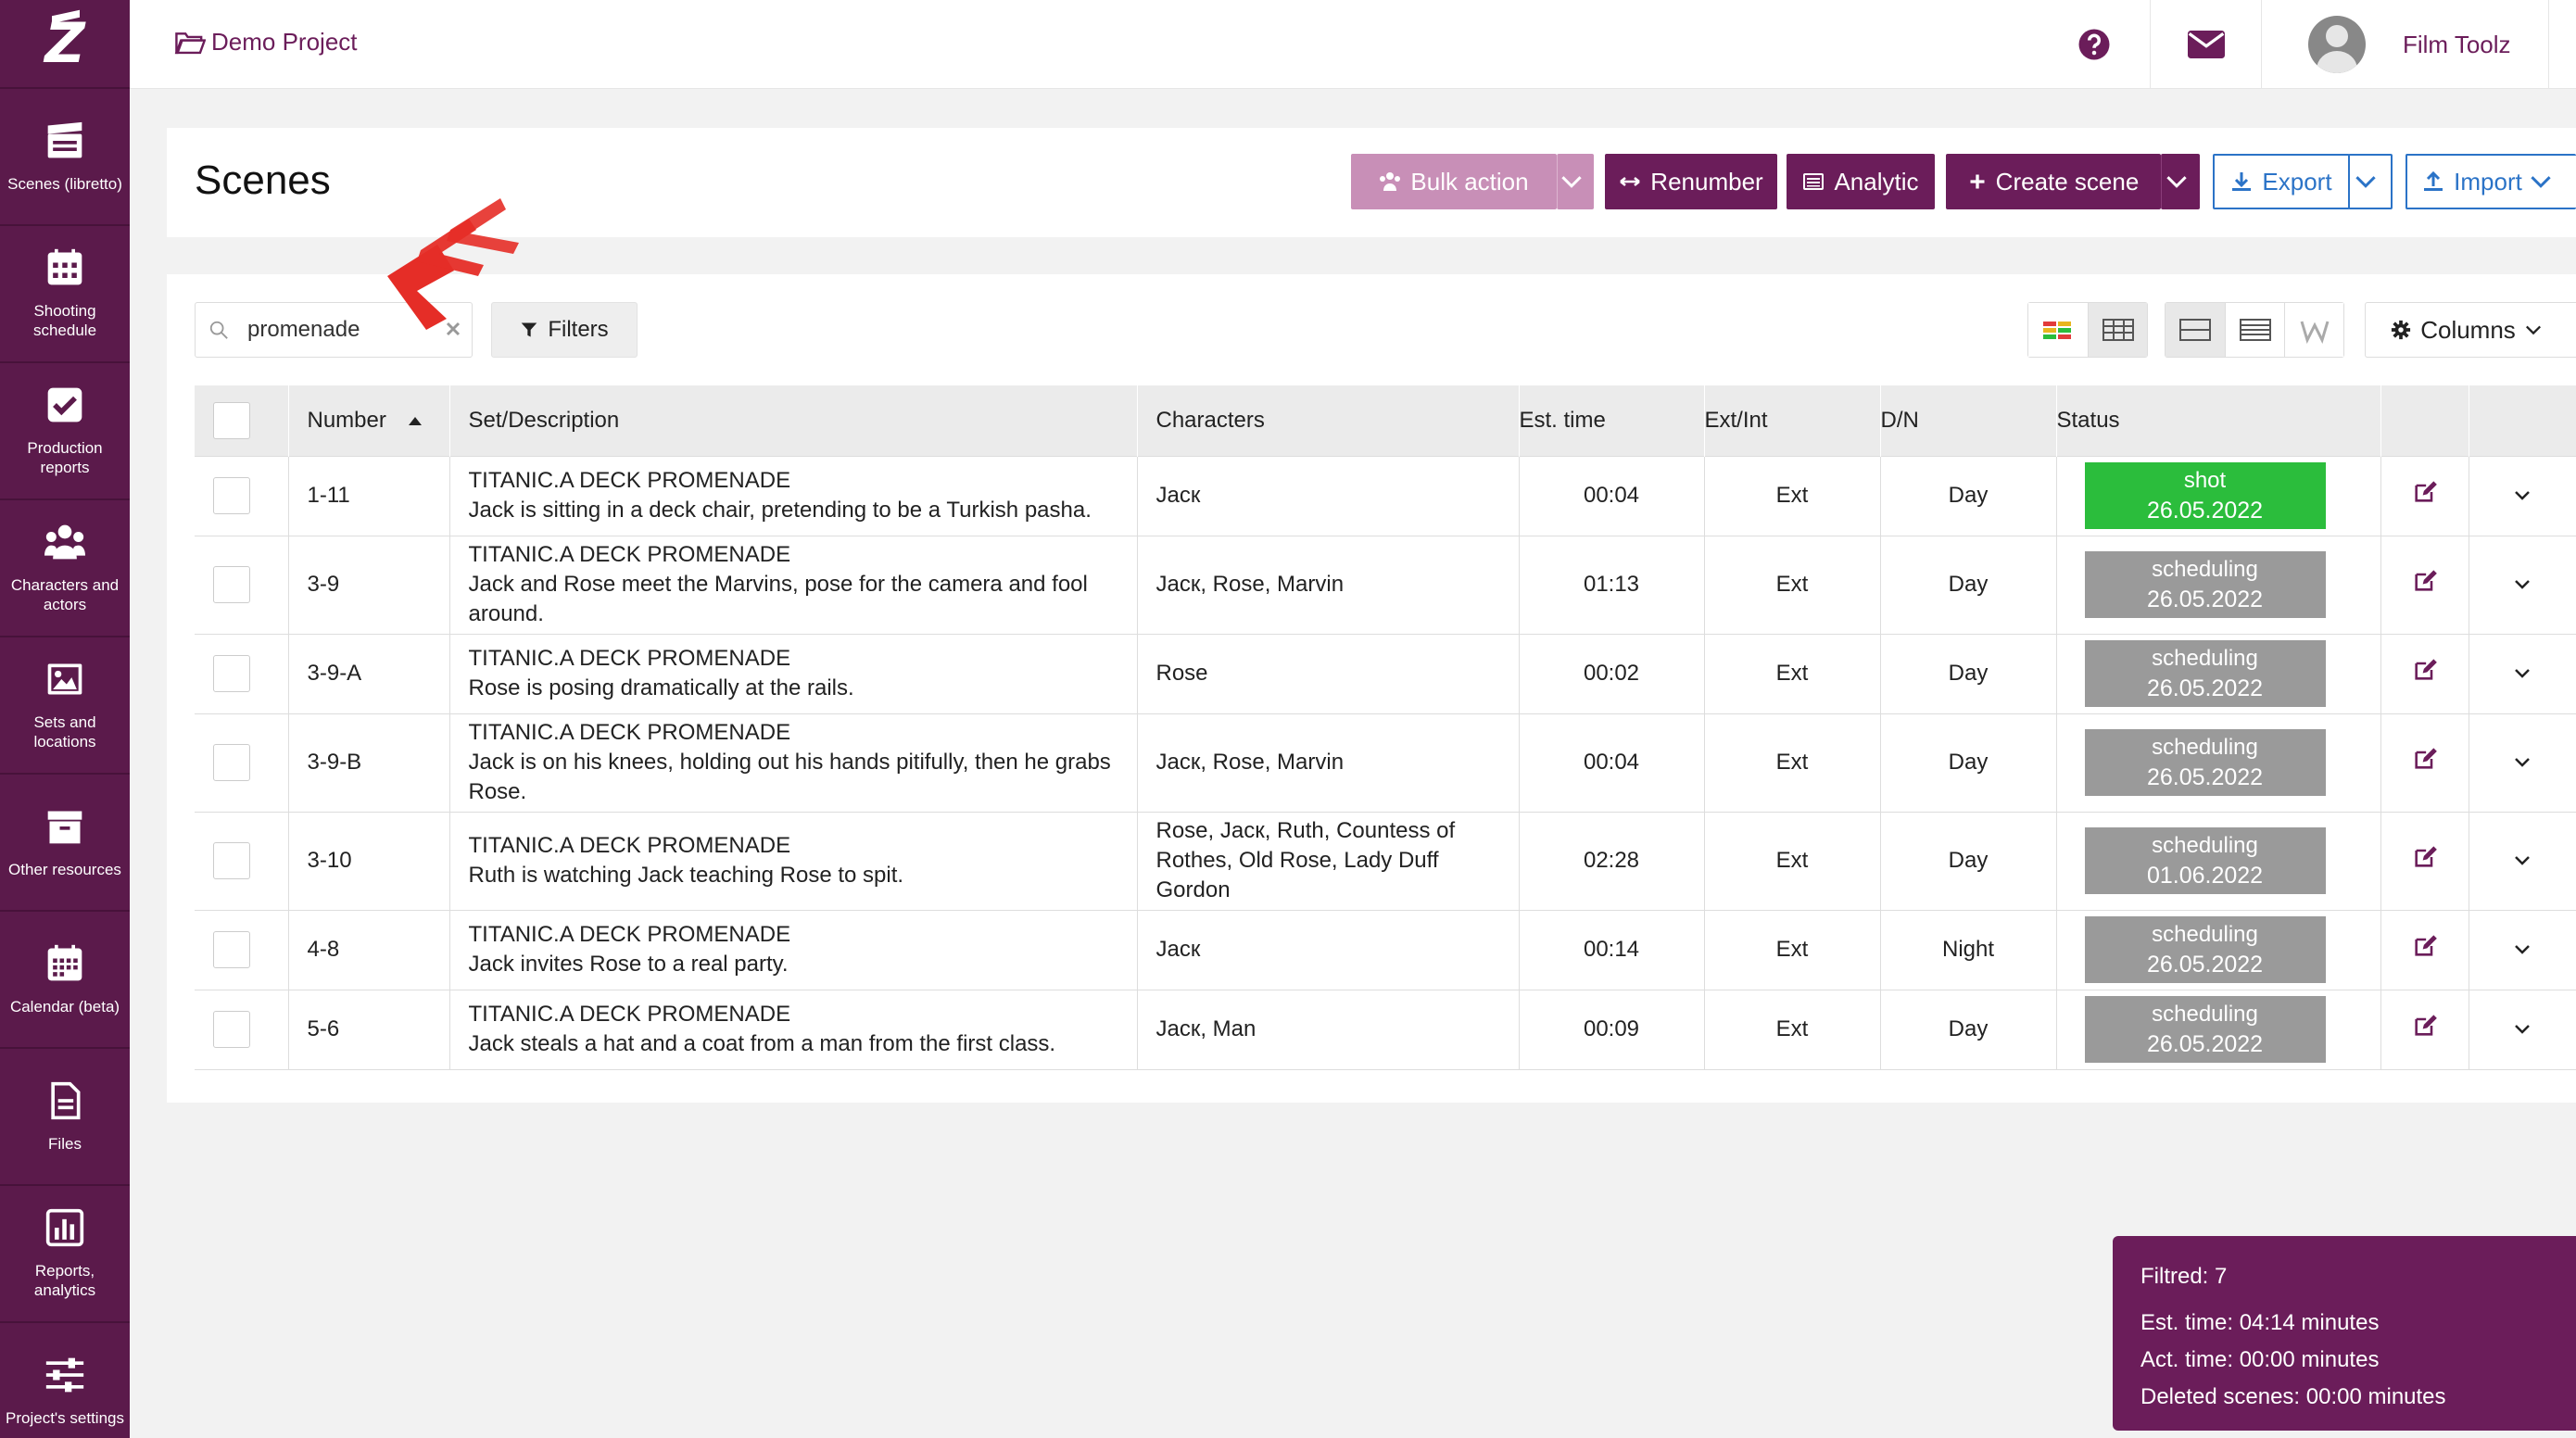  What do you see at coordinates (793, 420) in the screenshot?
I see `column-header-set: Set/Description` at bounding box center [793, 420].